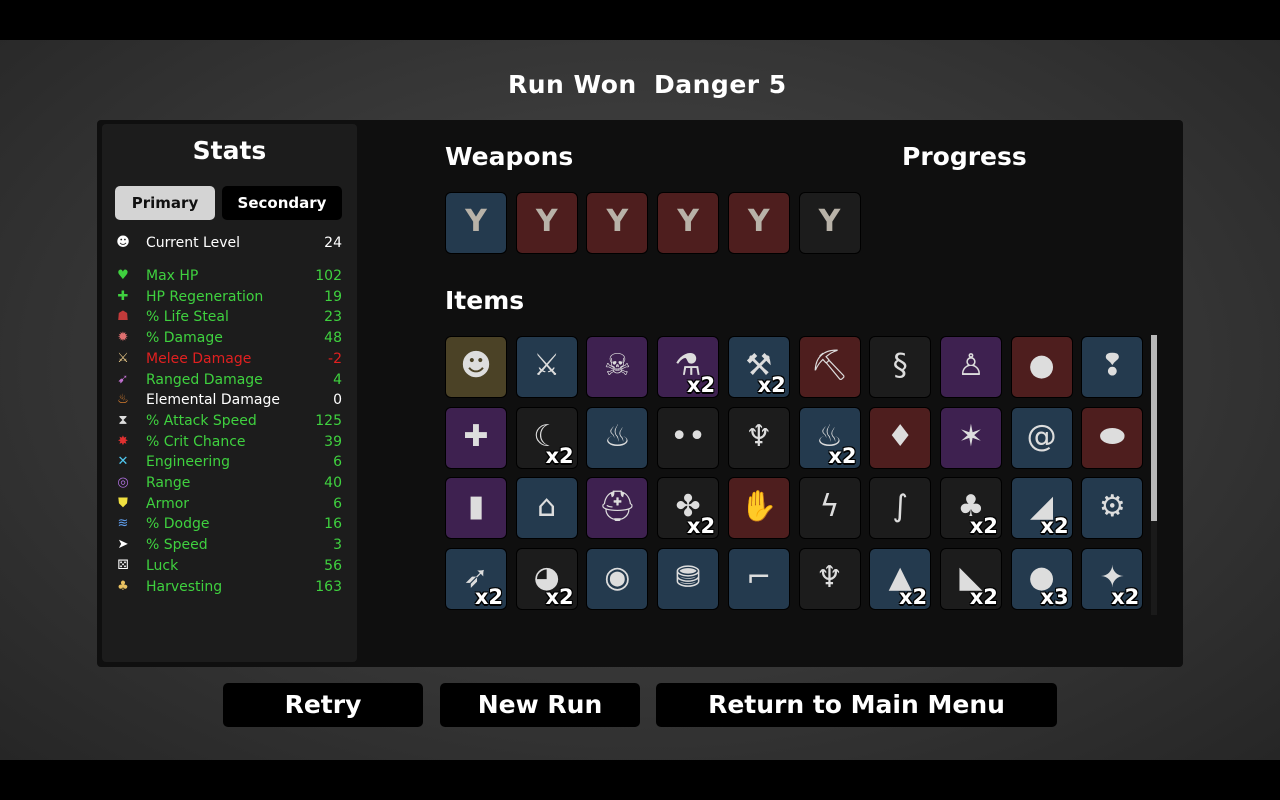 The image size is (1280, 800). What do you see at coordinates (323, 705) in the screenshot?
I see `retry-button: Retry` at bounding box center [323, 705].